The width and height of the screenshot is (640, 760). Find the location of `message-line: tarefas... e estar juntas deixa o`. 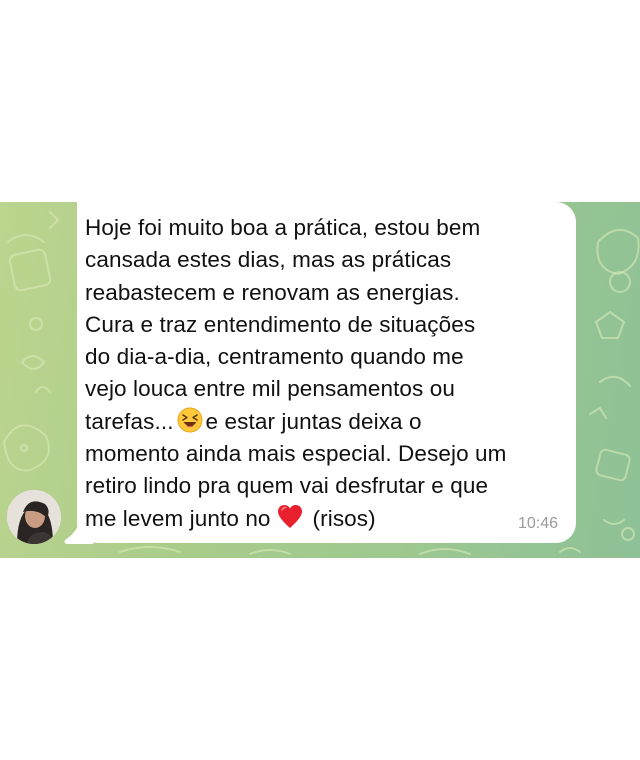

message-line: tarefas... e estar juntas deixa o is located at coordinates (328, 422).